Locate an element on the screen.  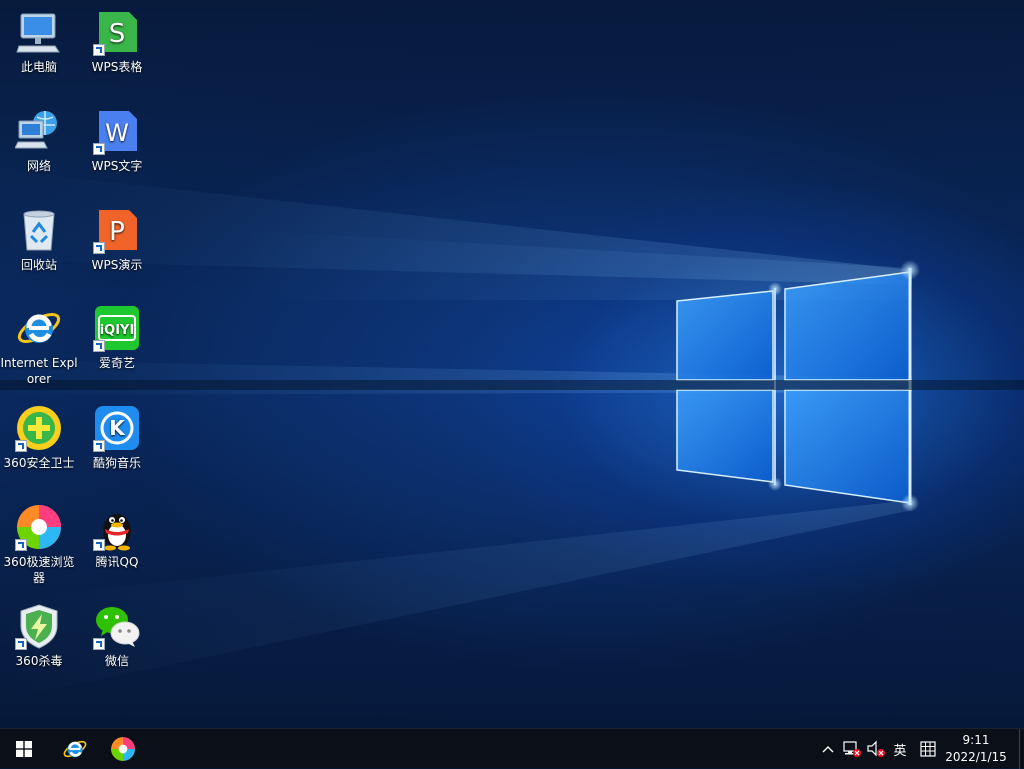
clock-time: 9:11 is located at coordinates (976, 740).